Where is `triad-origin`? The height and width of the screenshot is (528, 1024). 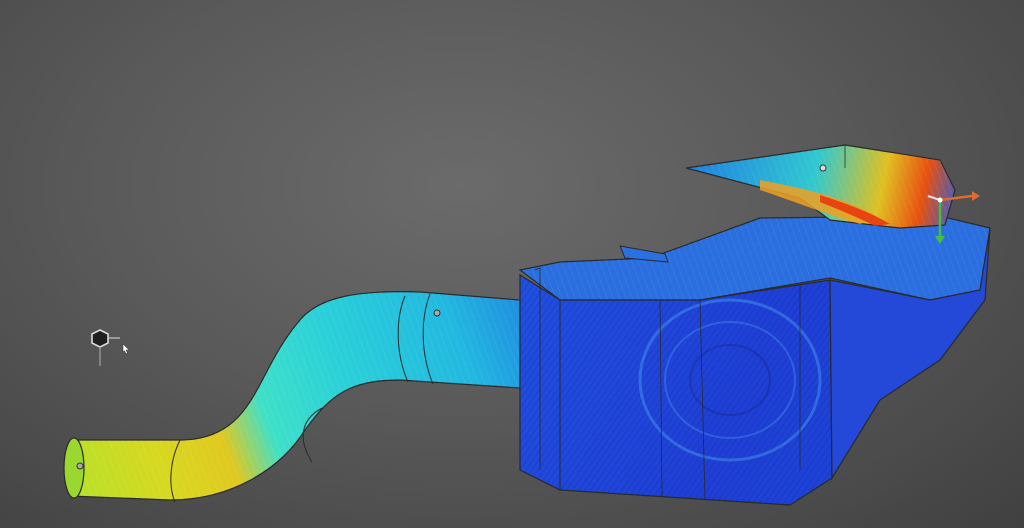
triad-origin is located at coordinates (940, 200).